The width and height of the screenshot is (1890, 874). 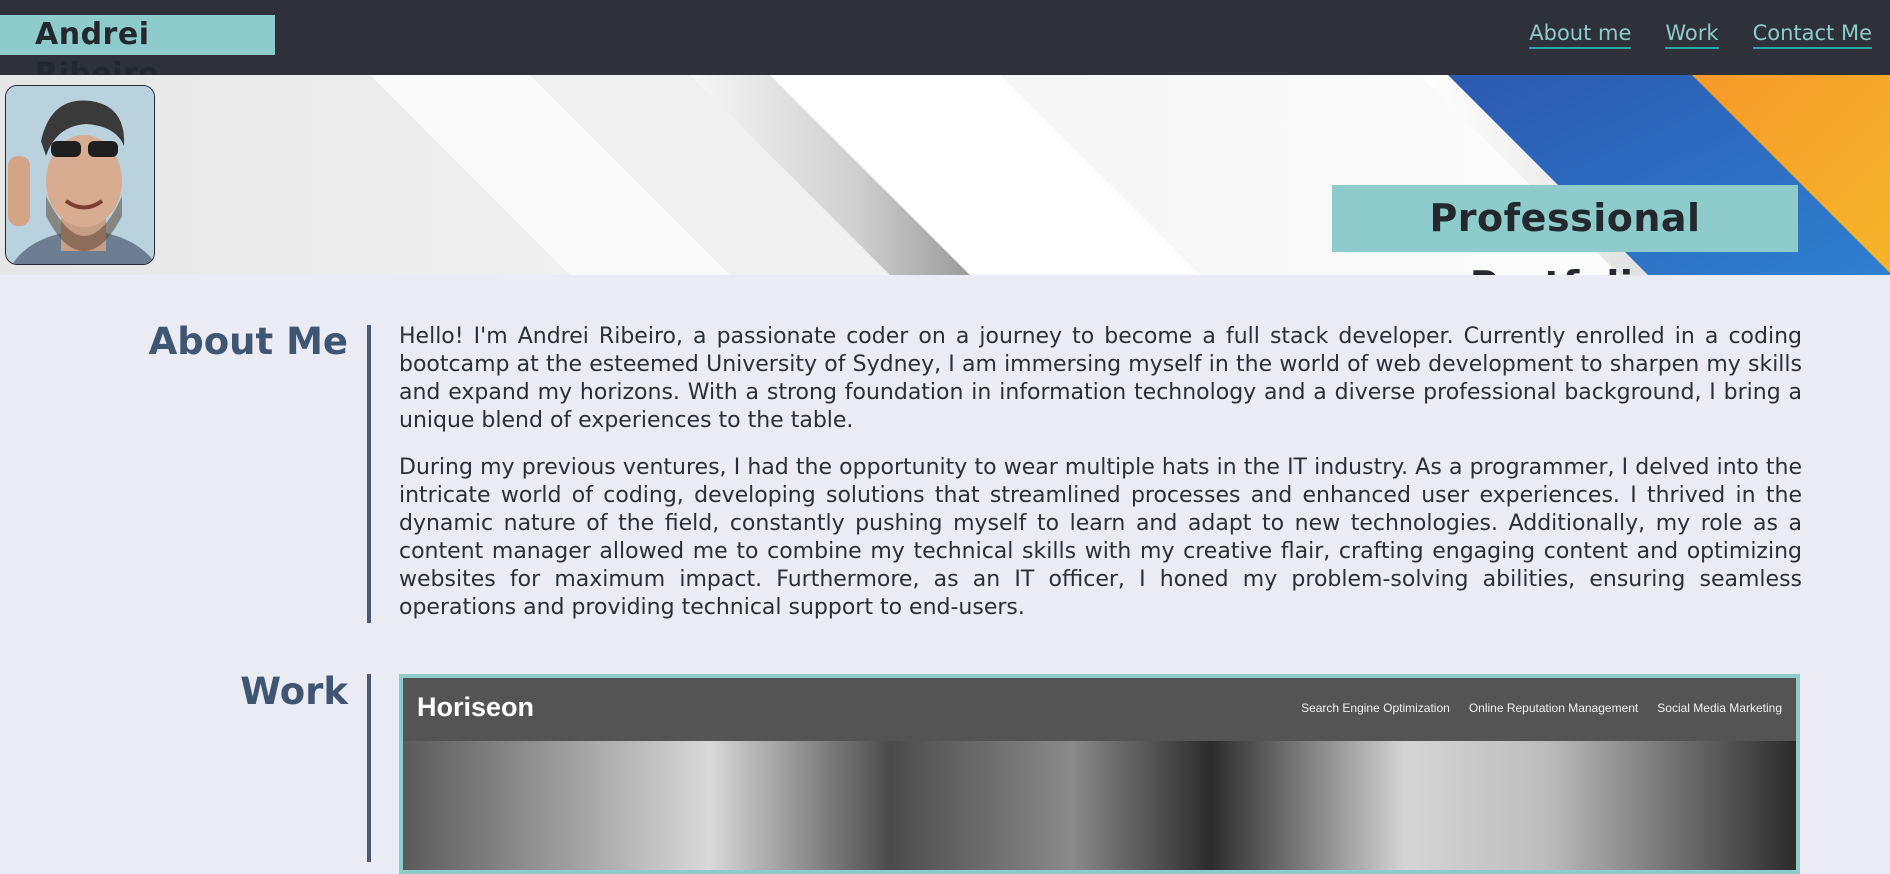 What do you see at coordinates (248, 341) in the screenshot?
I see `about-heading: About Me` at bounding box center [248, 341].